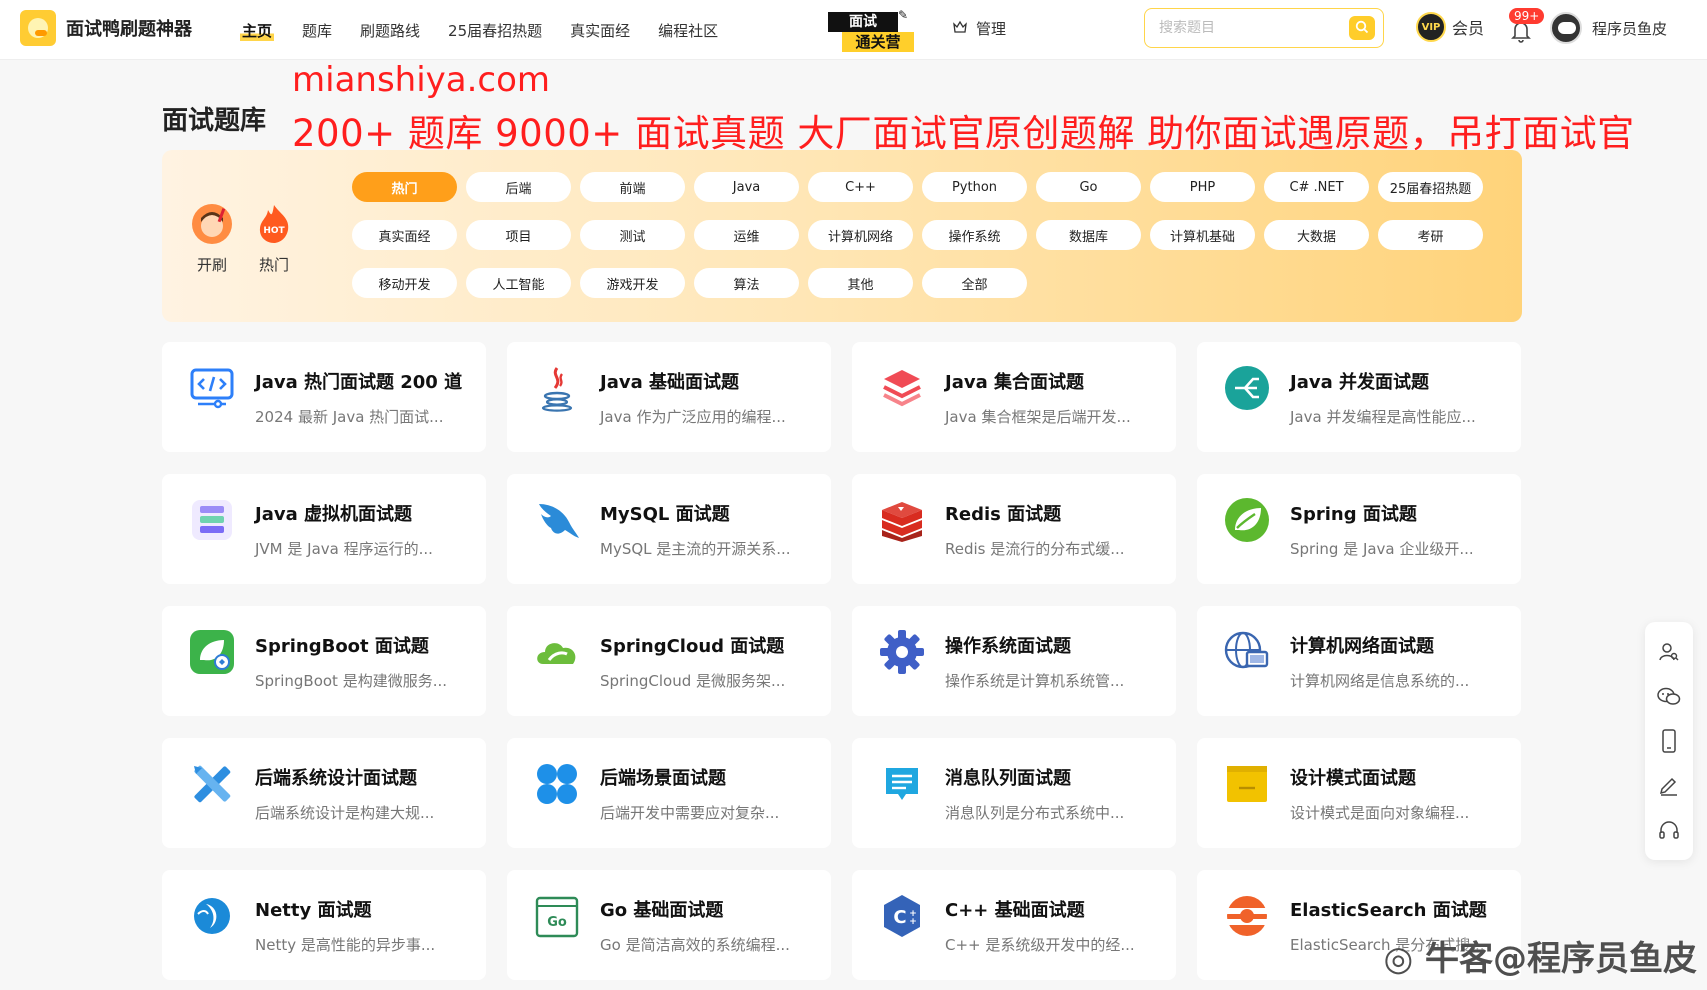 The image size is (1707, 990). Describe the element at coordinates (974, 283) in the screenshot. I see `category-tag: 全部` at that location.